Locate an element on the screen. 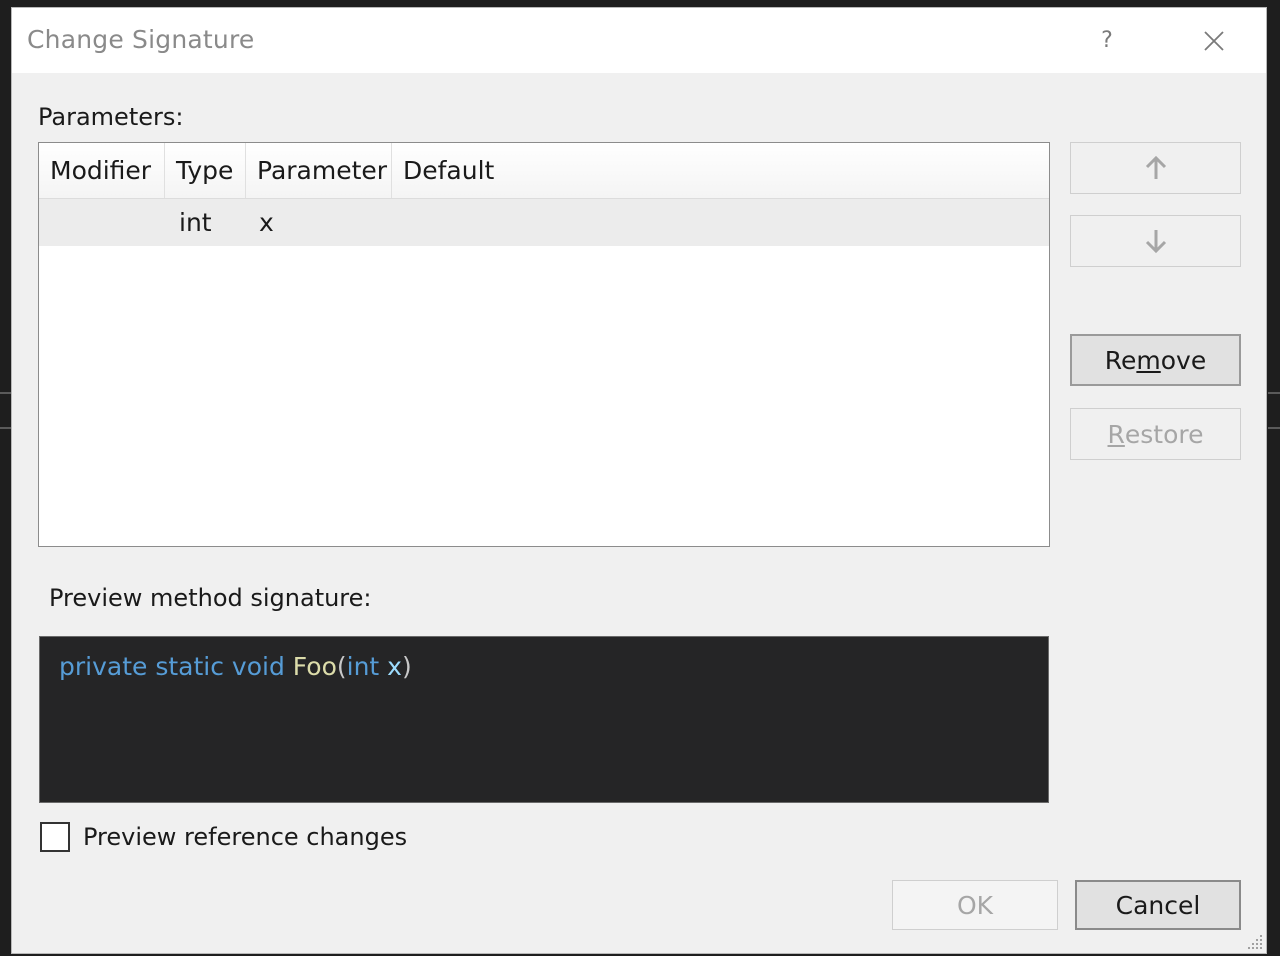 The height and width of the screenshot is (956, 1280). remove-mnemonic: m is located at coordinates (1148, 360).